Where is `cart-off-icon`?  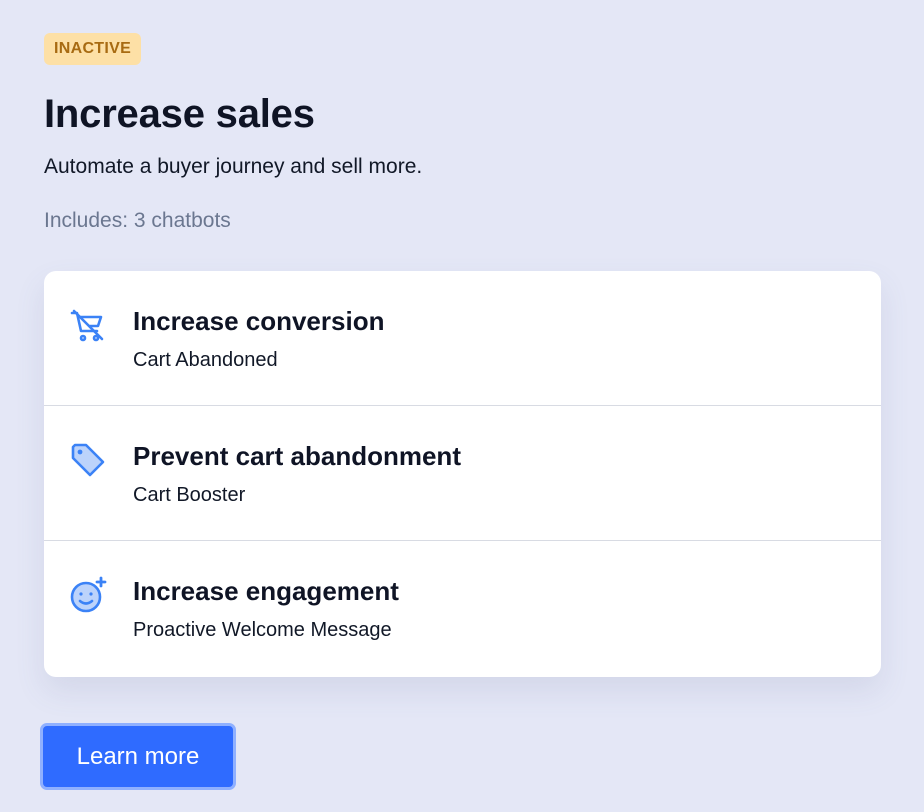
cart-off-icon is located at coordinates (88, 325).